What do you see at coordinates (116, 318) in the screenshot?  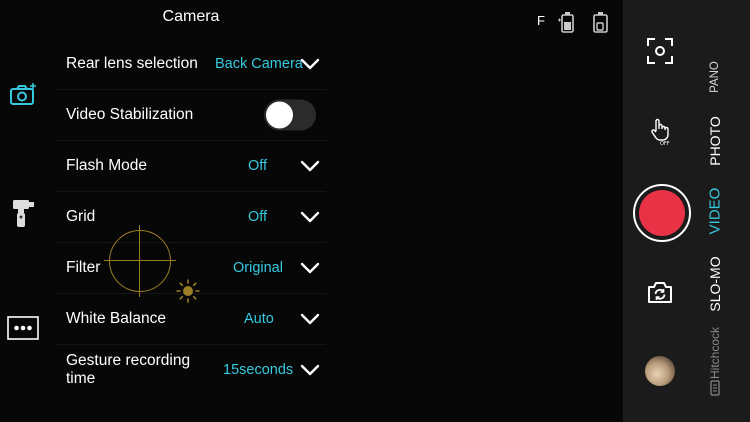 I see `setting-label: White Balance` at bounding box center [116, 318].